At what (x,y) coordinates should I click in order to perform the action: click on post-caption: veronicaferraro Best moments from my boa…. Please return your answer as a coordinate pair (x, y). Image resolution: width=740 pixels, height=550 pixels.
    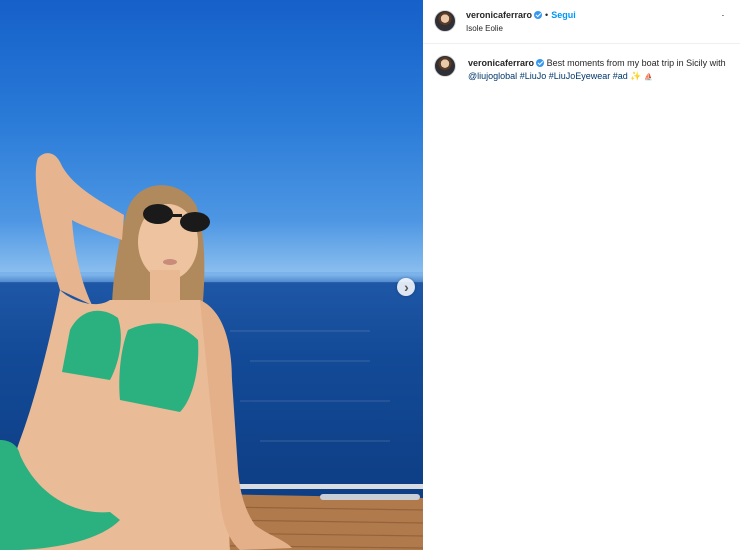
    Looking at the image, I should click on (602, 70).